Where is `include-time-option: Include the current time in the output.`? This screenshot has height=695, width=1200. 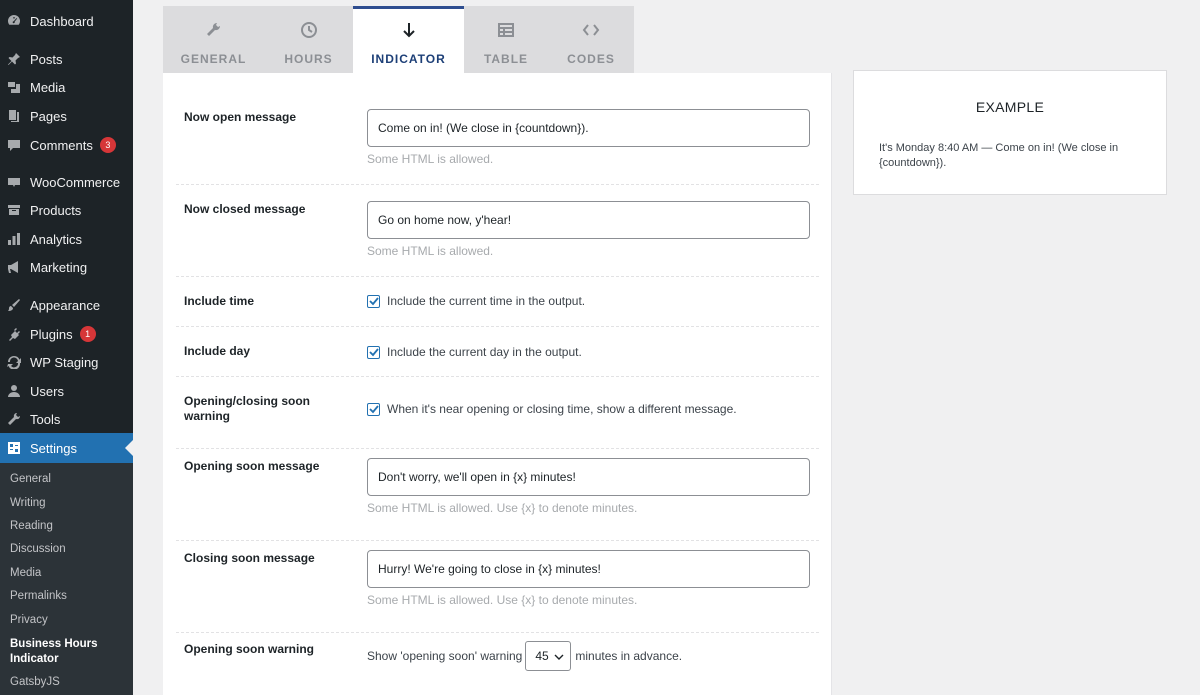
include-time-option: Include the current time in the output. is located at coordinates (476, 301).